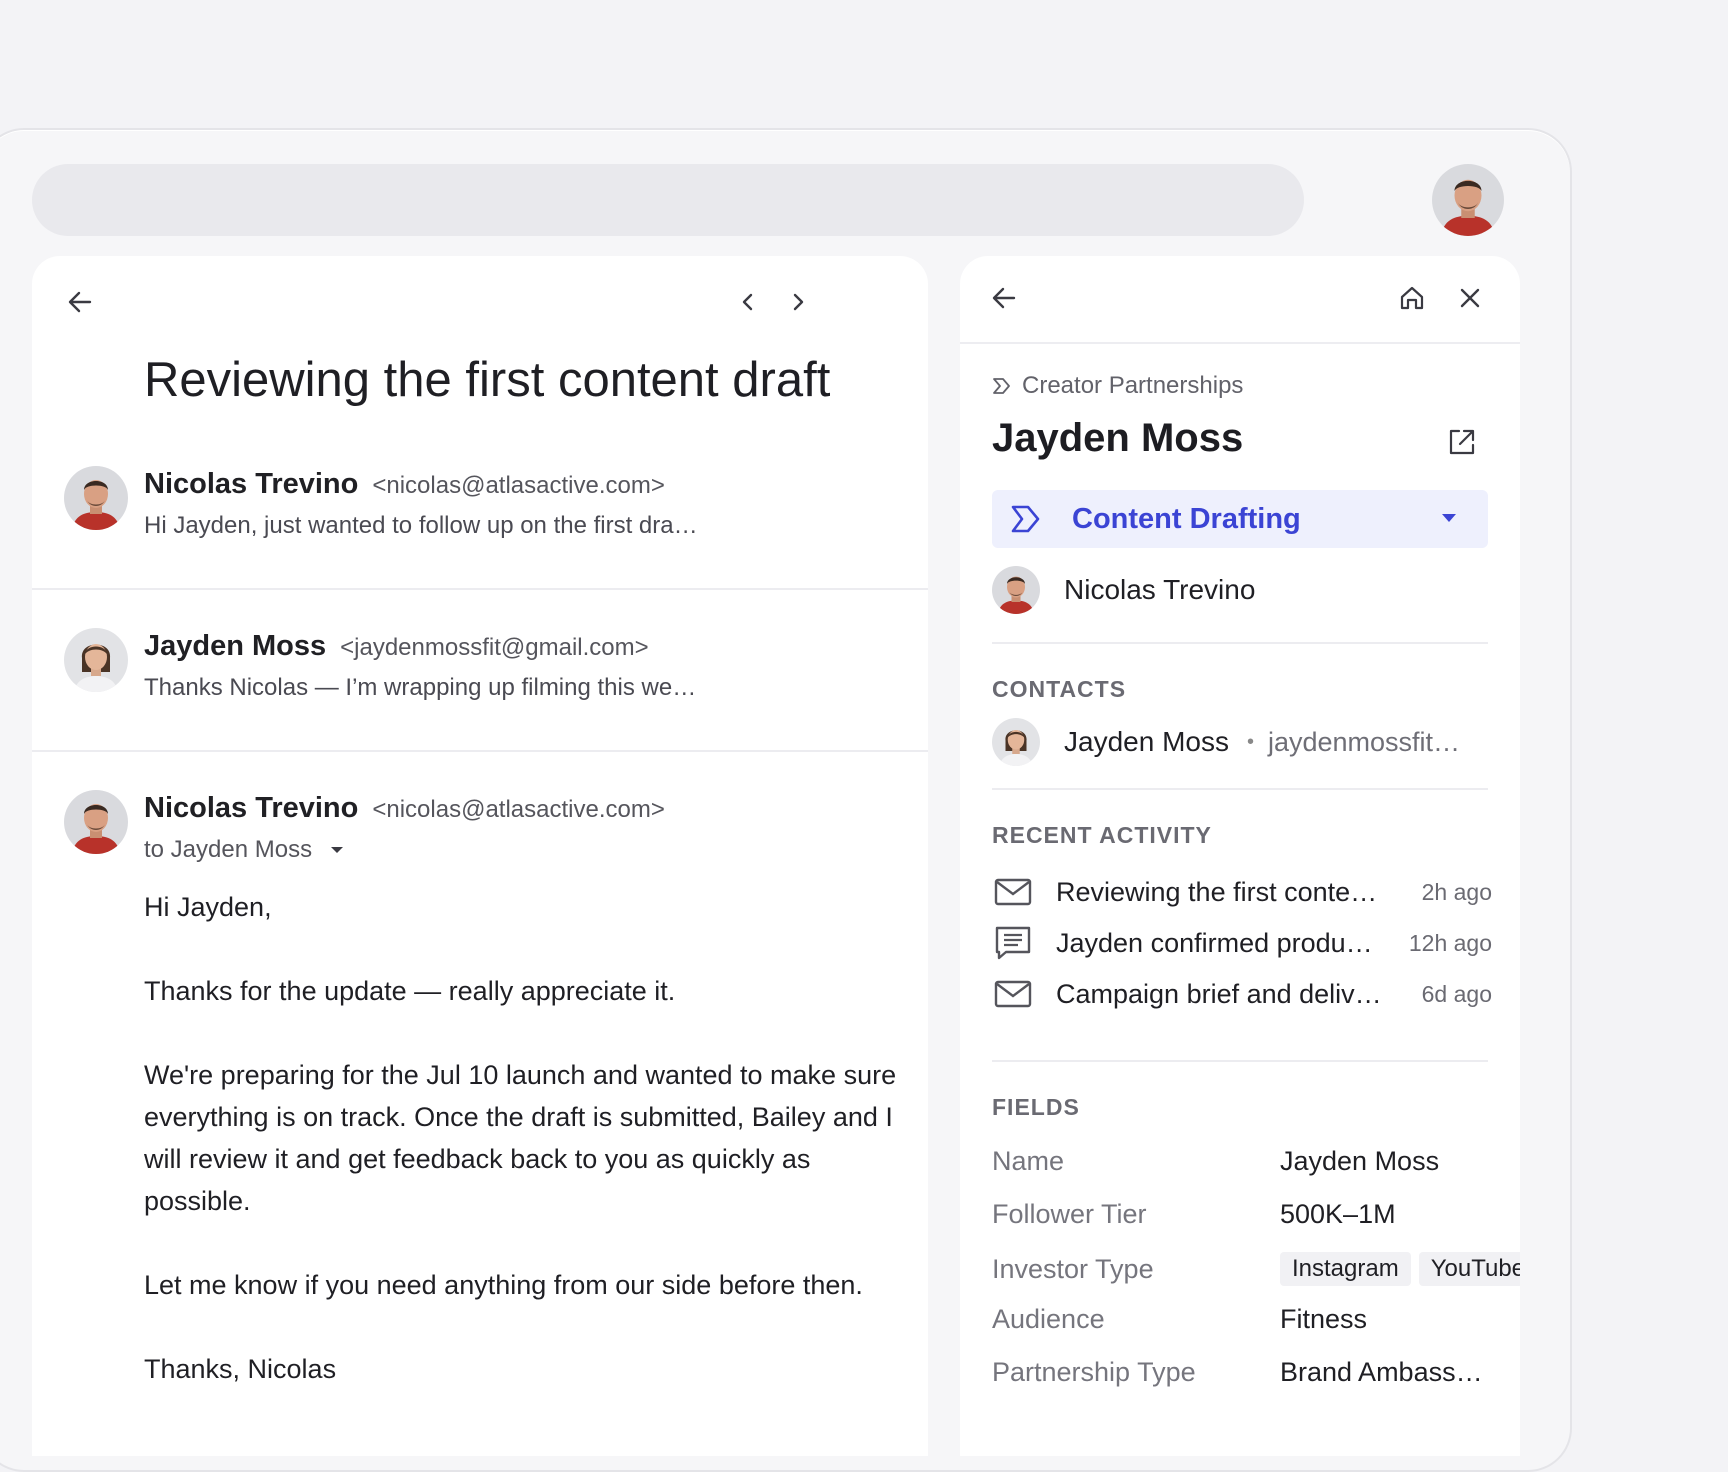 This screenshot has height=1472, width=1728. What do you see at coordinates (1462, 442) in the screenshot?
I see `open-external-icon` at bounding box center [1462, 442].